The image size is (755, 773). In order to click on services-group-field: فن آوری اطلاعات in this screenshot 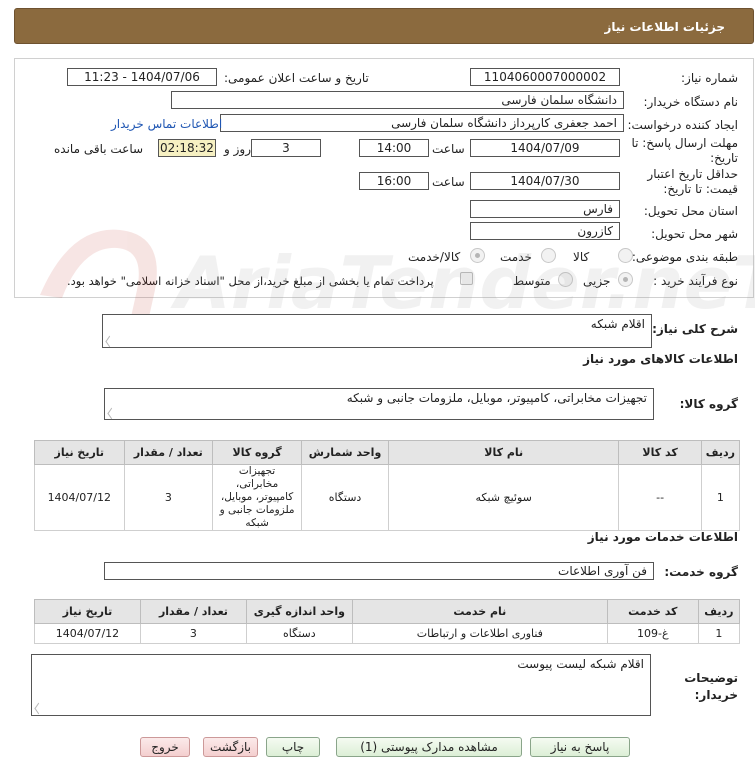, I will do `click(379, 571)`.